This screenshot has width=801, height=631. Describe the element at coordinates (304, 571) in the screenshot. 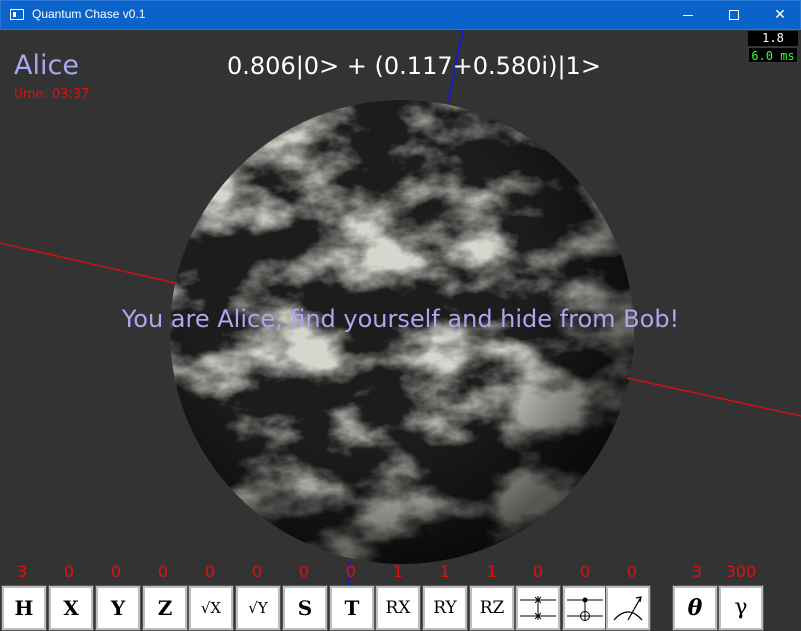

I see `gate-count-s: 0` at that location.